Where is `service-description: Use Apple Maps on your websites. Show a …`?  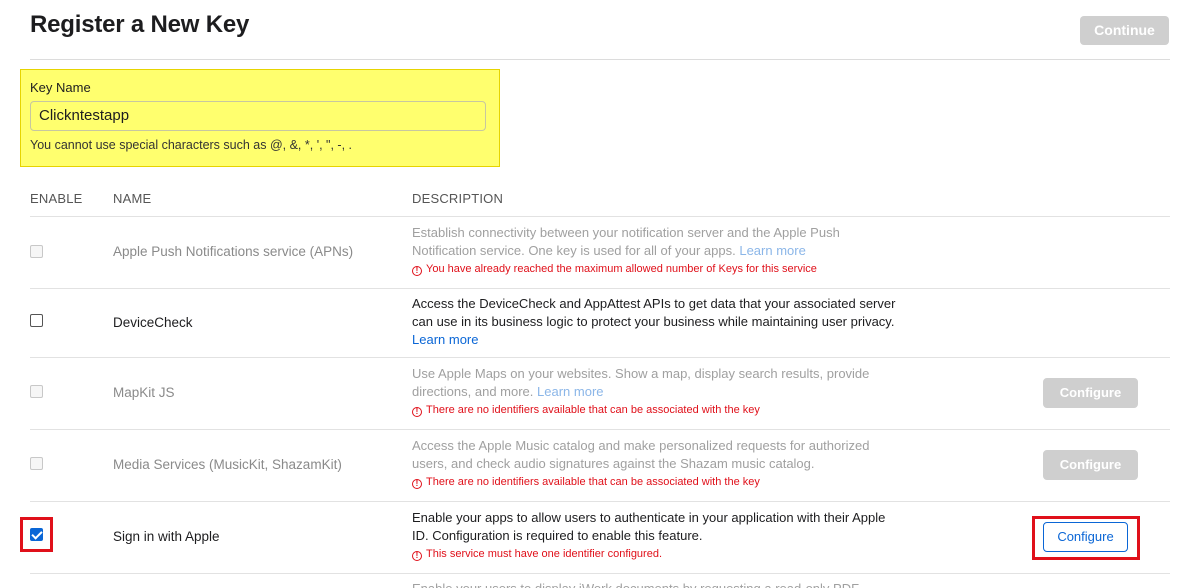
service-description: Use Apple Maps on your websites. Show a … is located at coordinates (641, 382).